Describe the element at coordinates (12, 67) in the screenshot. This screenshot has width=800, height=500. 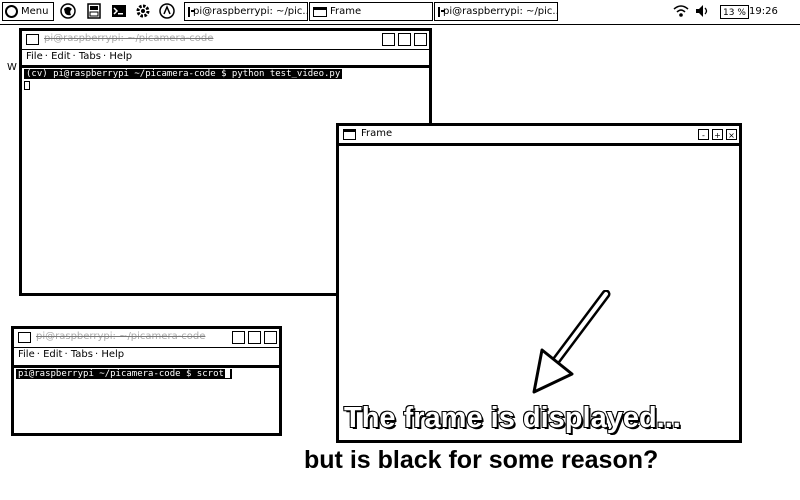
I see `stray-text: W` at that location.